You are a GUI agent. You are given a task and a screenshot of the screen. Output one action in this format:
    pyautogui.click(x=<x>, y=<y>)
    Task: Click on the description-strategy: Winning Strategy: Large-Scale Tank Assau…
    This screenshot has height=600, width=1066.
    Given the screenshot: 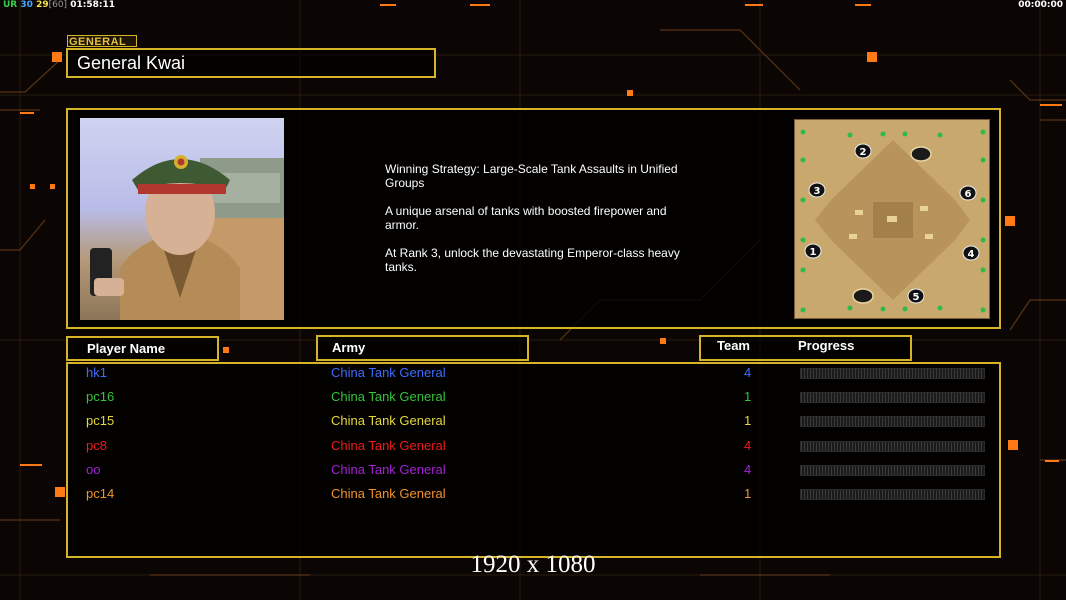 What is the action you would take?
    pyautogui.click(x=531, y=176)
    